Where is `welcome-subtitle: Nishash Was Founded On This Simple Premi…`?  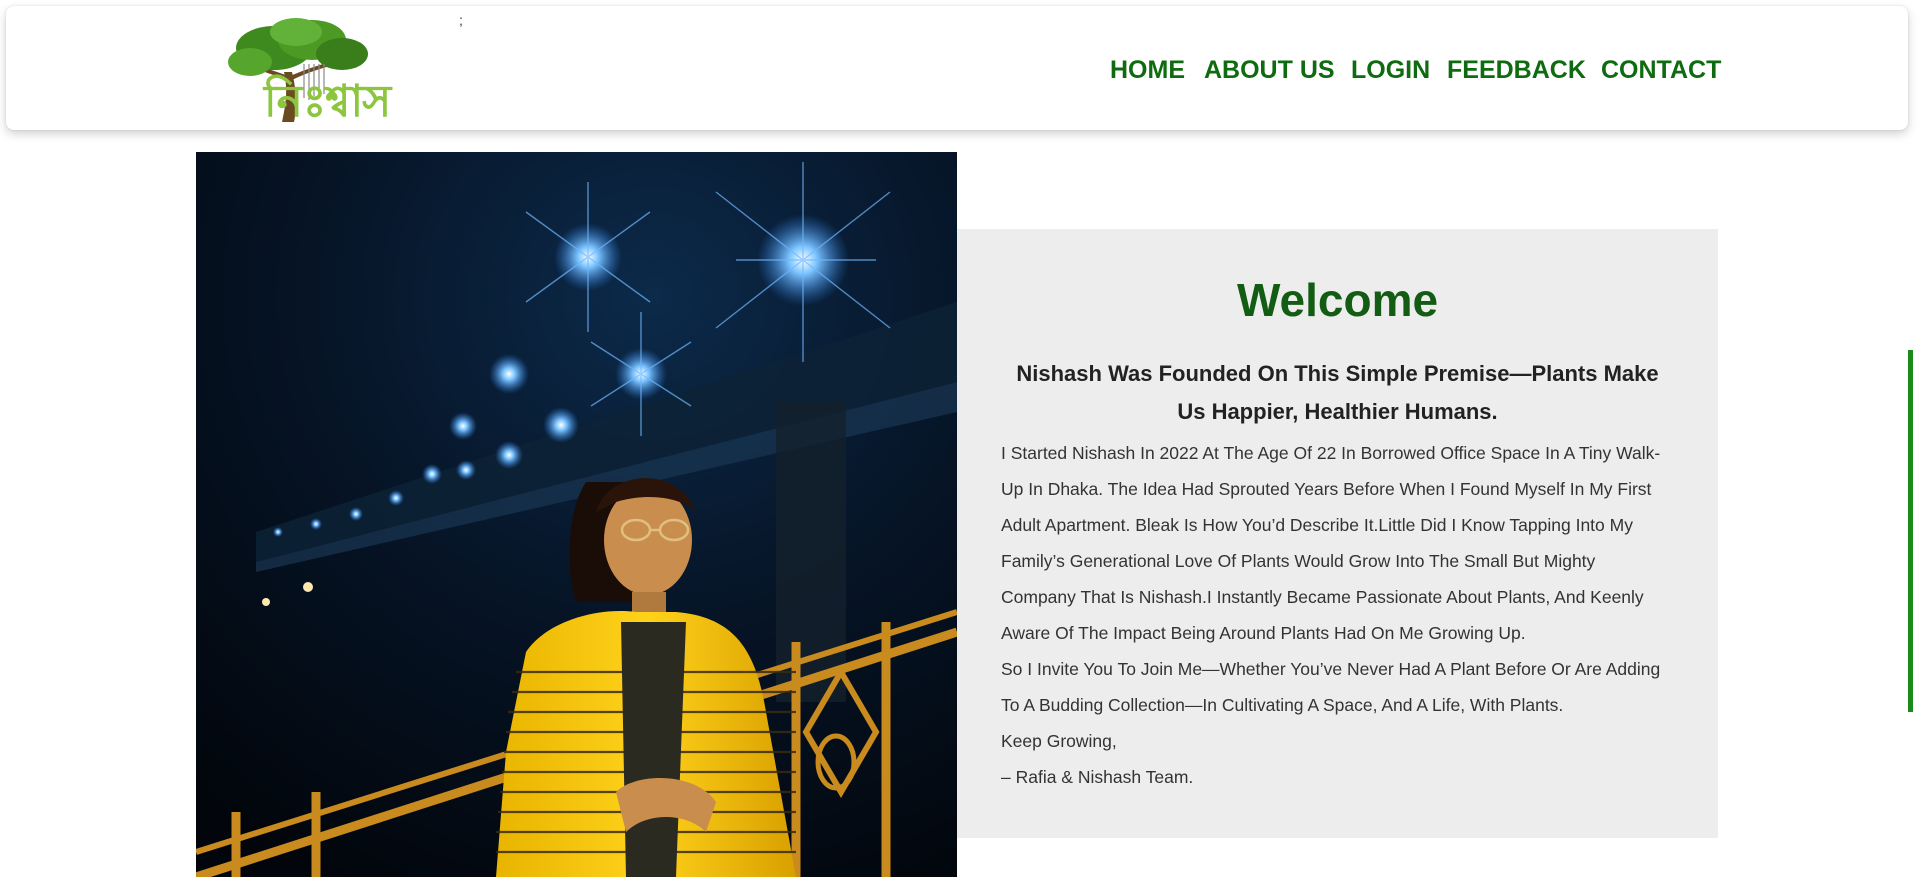
welcome-subtitle: Nishash Was Founded On This Simple Premi… is located at coordinates (1337, 392).